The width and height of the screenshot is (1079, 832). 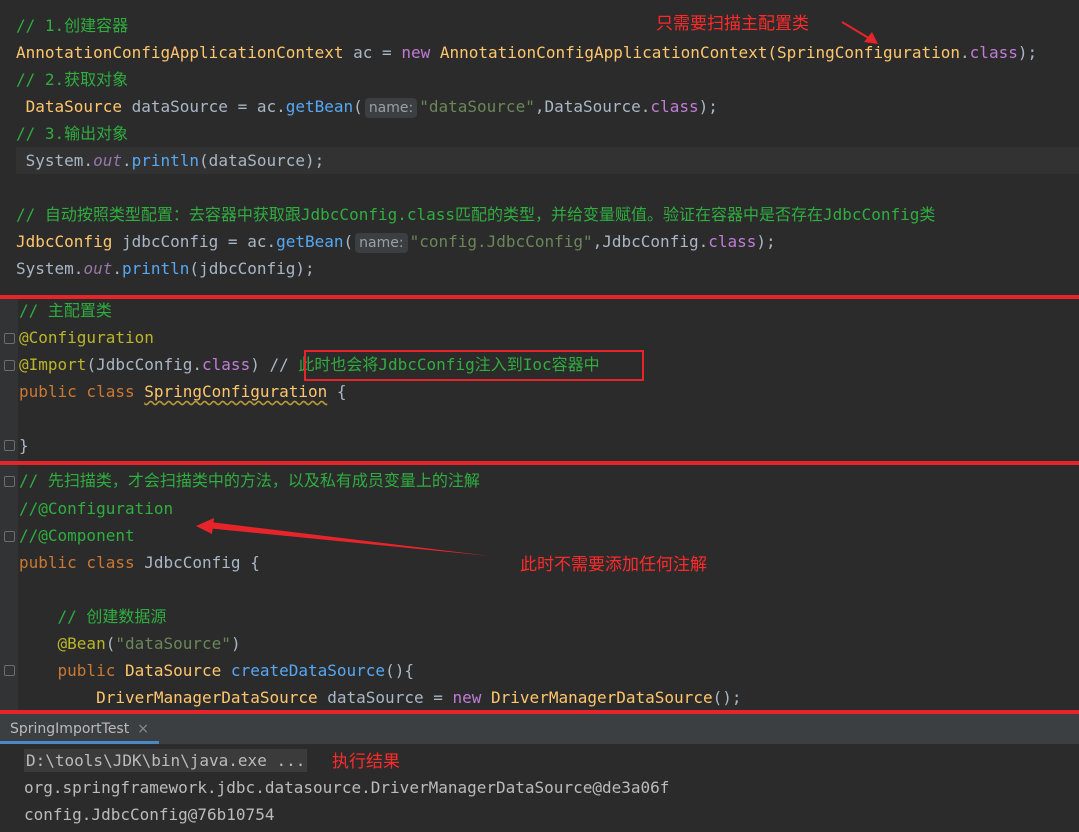 I want to click on class-name: JdbcConfig, so click(x=64, y=241).